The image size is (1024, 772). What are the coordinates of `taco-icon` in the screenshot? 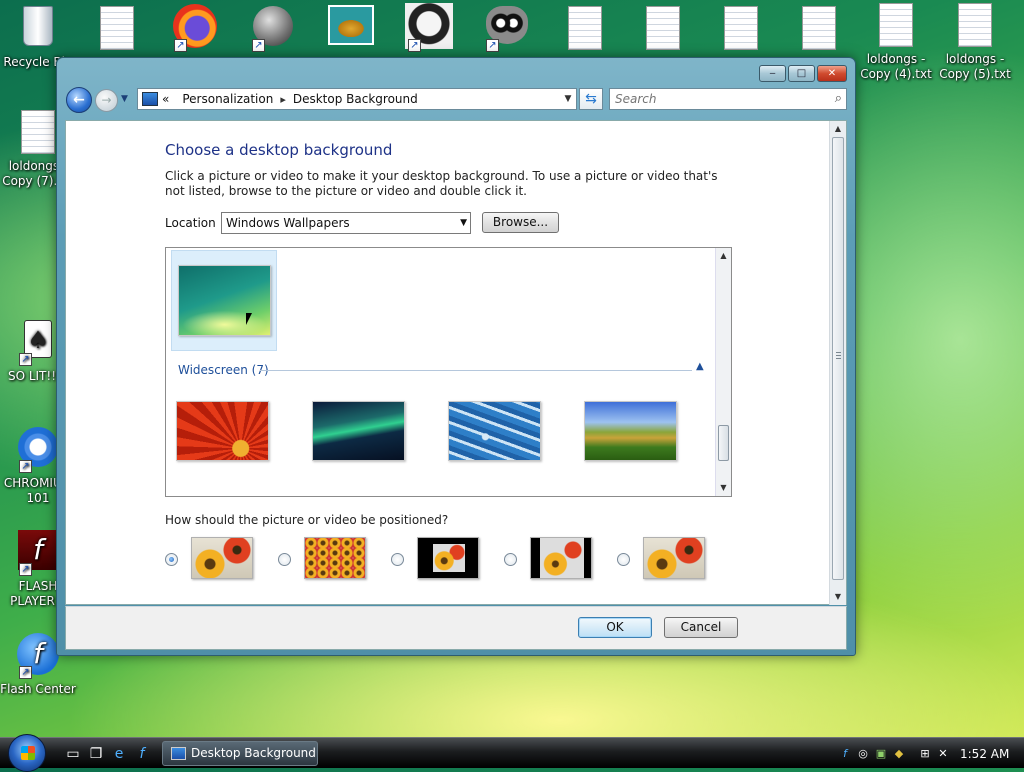 It's located at (351, 25).